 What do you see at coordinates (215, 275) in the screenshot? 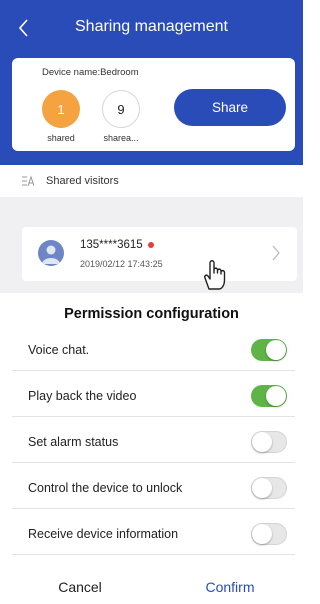
I see `hand-cursor-icon` at bounding box center [215, 275].